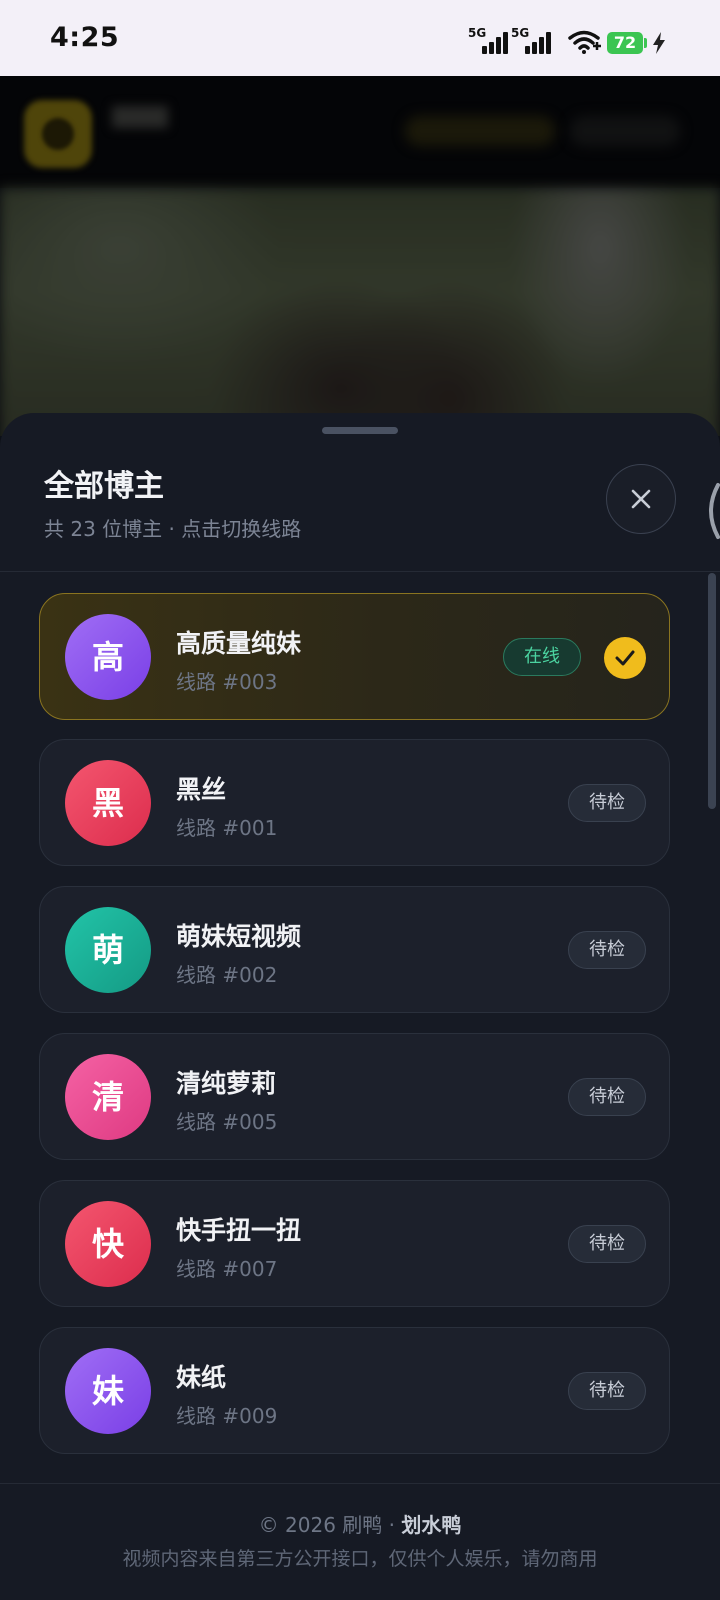 The height and width of the screenshot is (1600, 720). Describe the element at coordinates (585, 44) in the screenshot. I see `wifi-icon` at that location.